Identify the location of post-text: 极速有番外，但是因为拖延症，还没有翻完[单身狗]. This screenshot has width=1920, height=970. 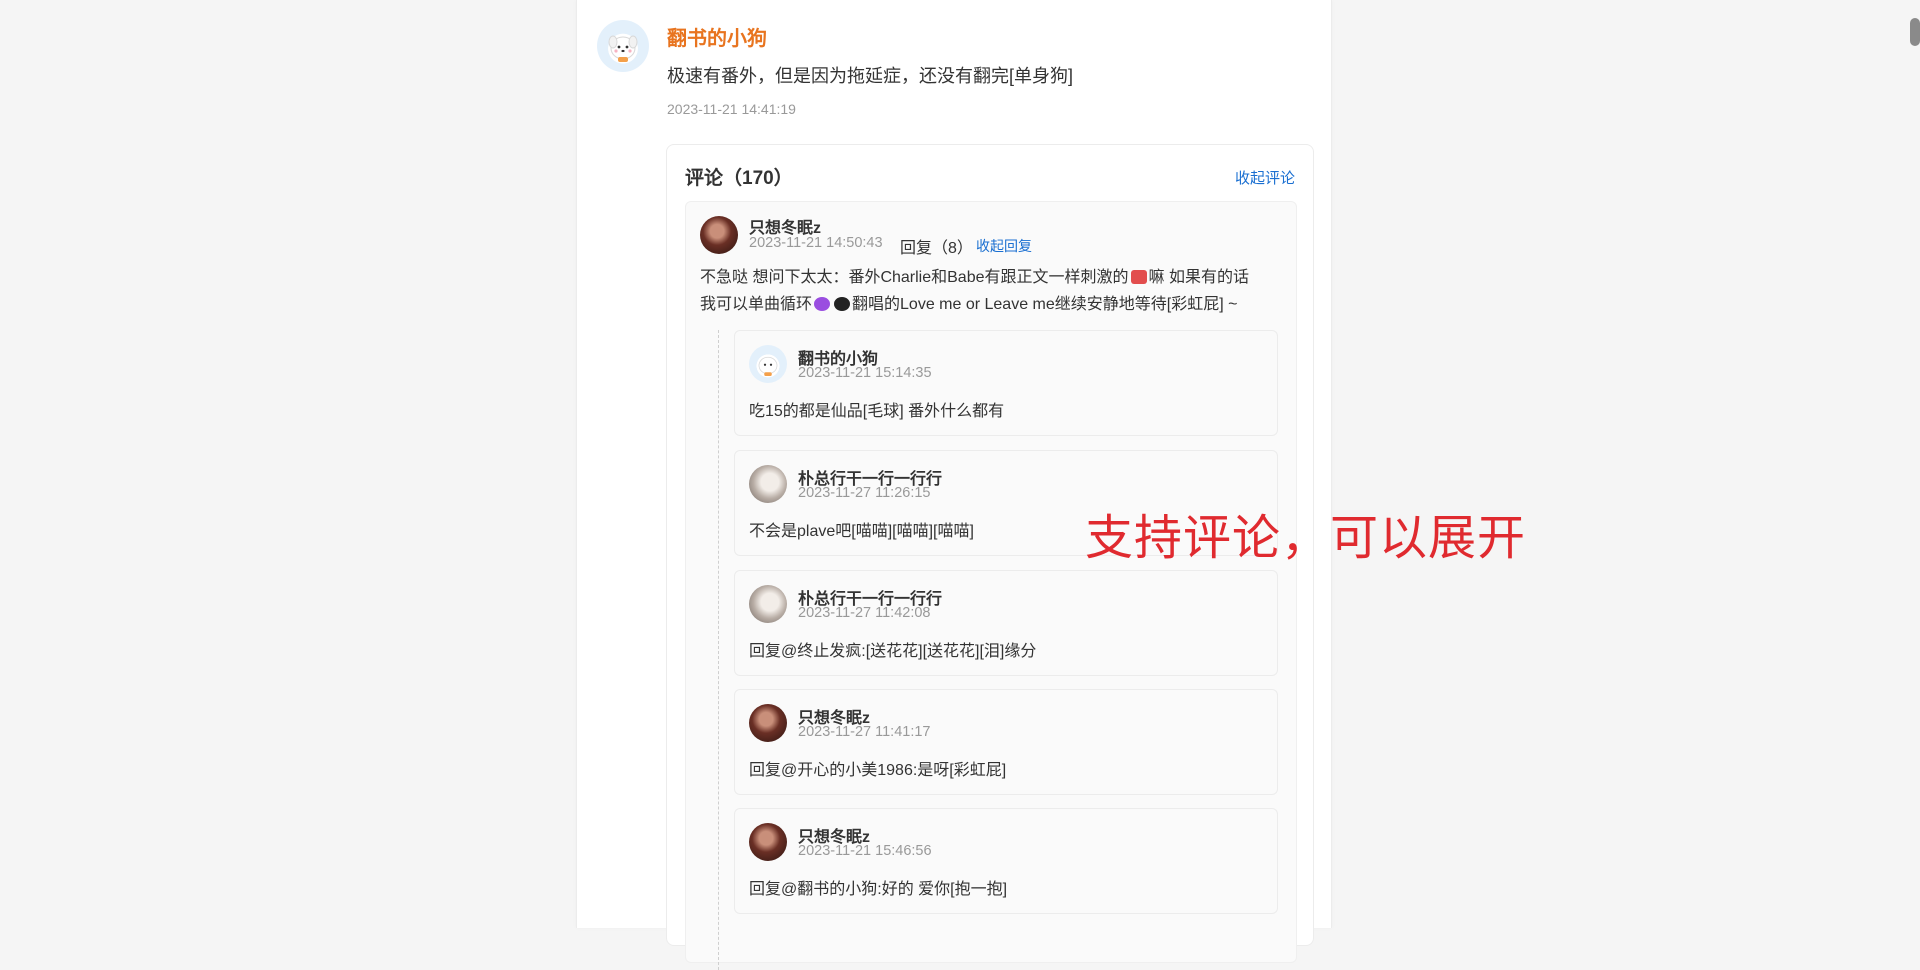
(870, 76).